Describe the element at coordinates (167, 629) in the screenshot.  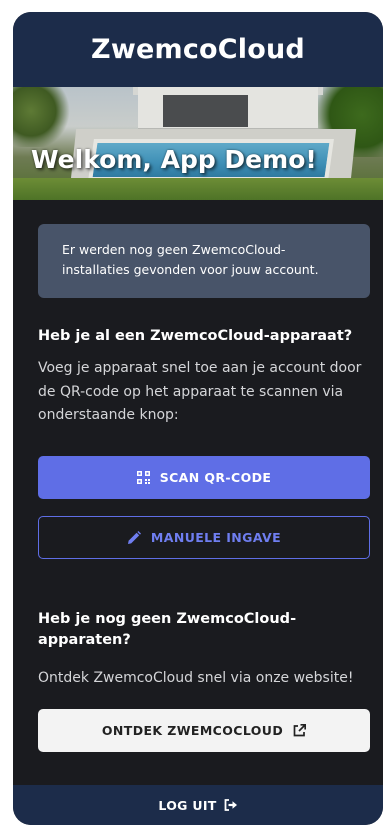
I see `discover-section-title: Heb je nog geen ZwemcoCloud-apparaten?` at that location.